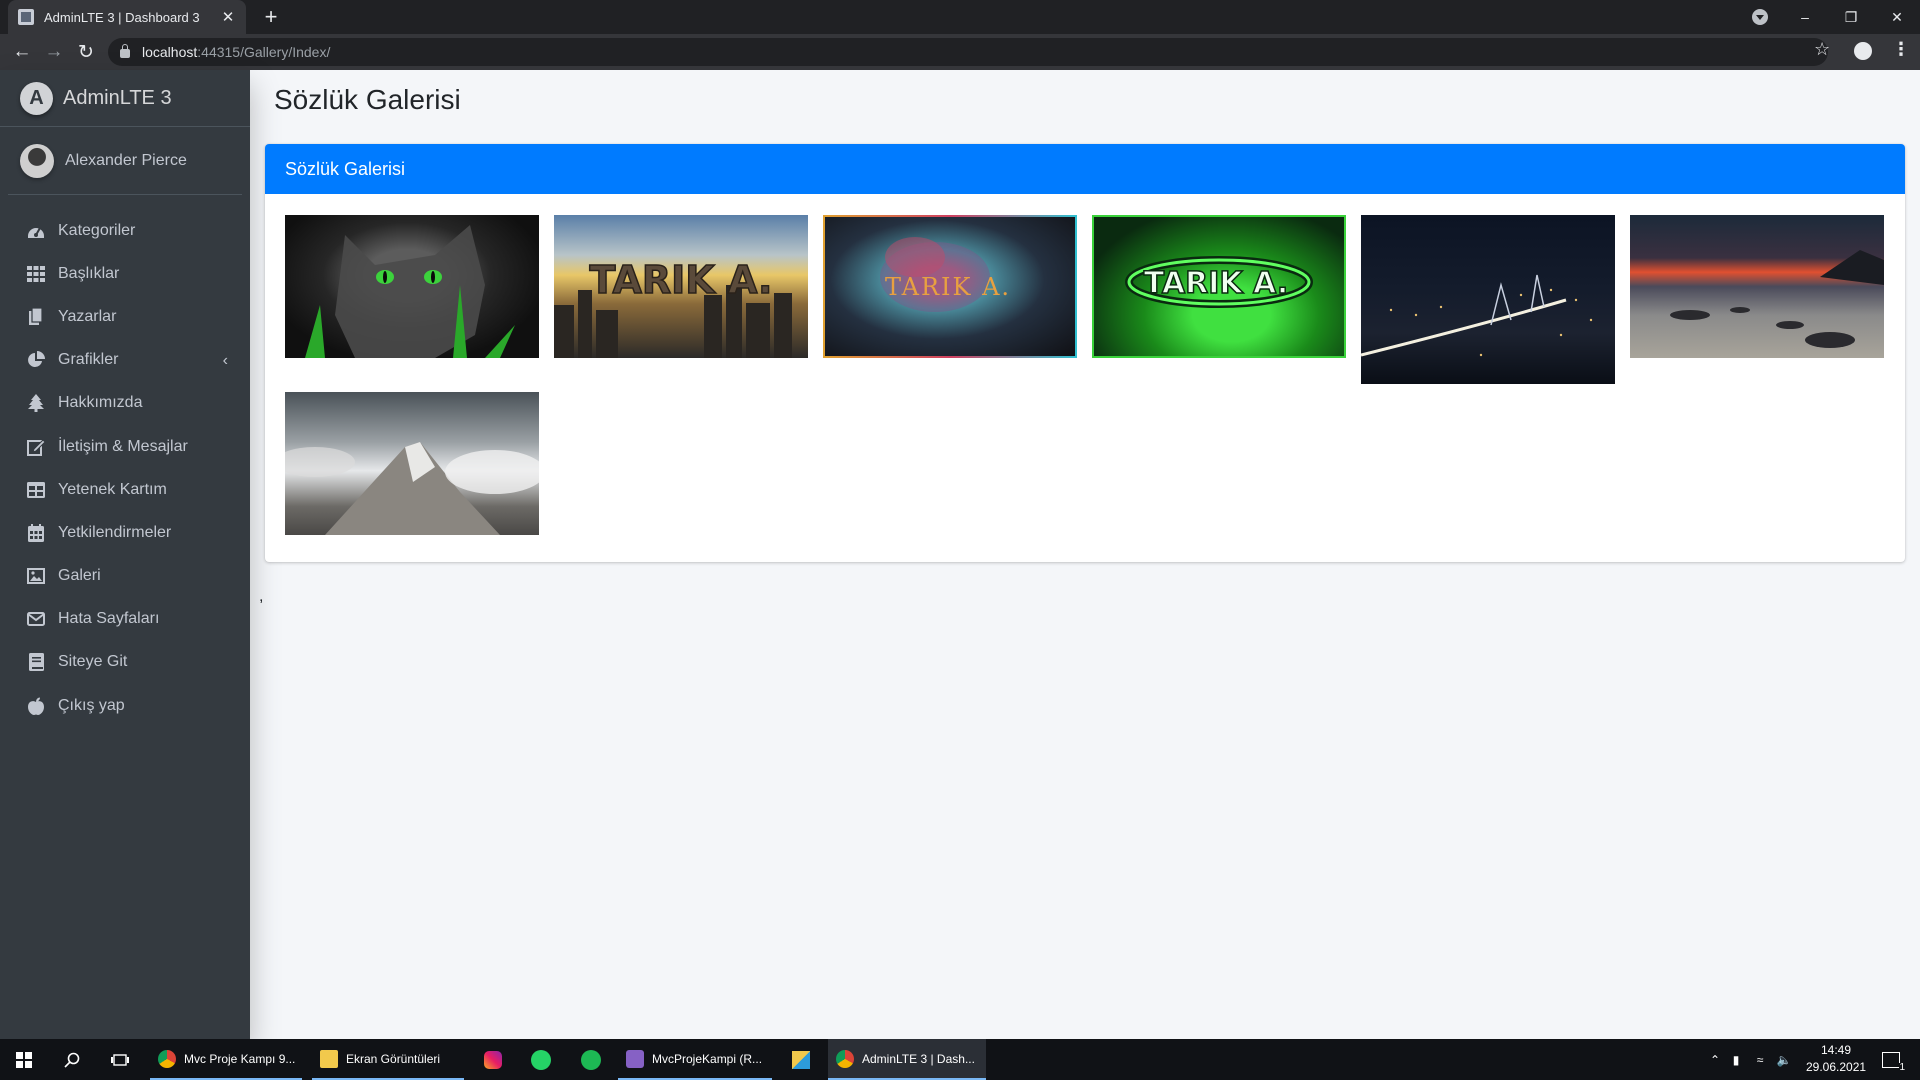  What do you see at coordinates (117, 97) in the screenshot?
I see `brand-text: AdminLTE 3` at bounding box center [117, 97].